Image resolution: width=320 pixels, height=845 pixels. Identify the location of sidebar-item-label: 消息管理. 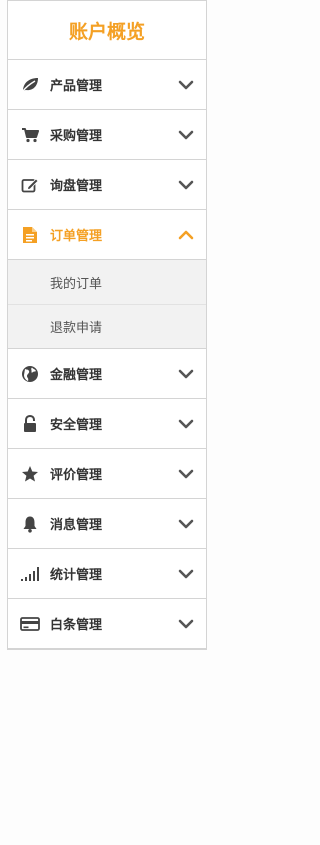
(76, 525).